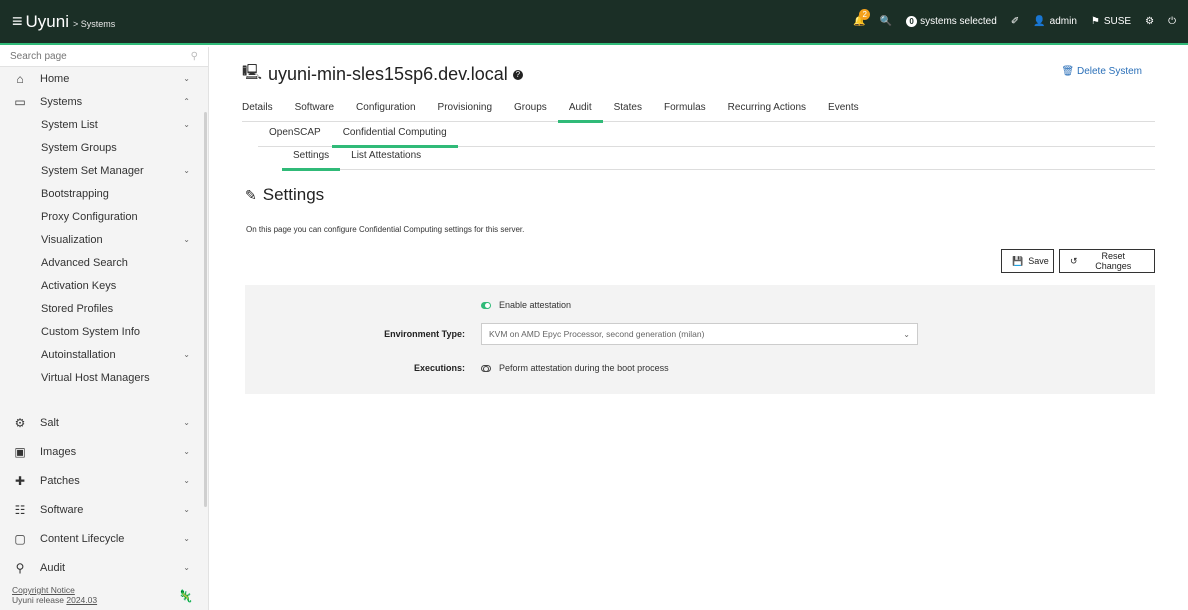 The height and width of the screenshot is (610, 1188). Describe the element at coordinates (685, 109) in the screenshot. I see `tab-formulas: Formulas` at that location.